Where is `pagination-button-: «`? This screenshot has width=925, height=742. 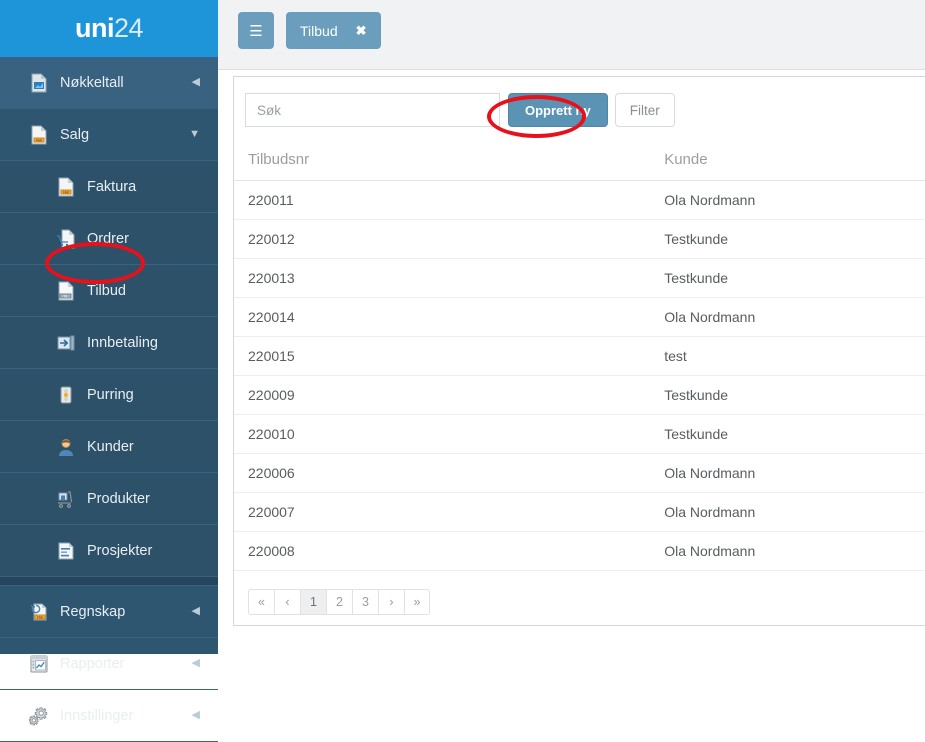 pagination-button-: « is located at coordinates (261, 602).